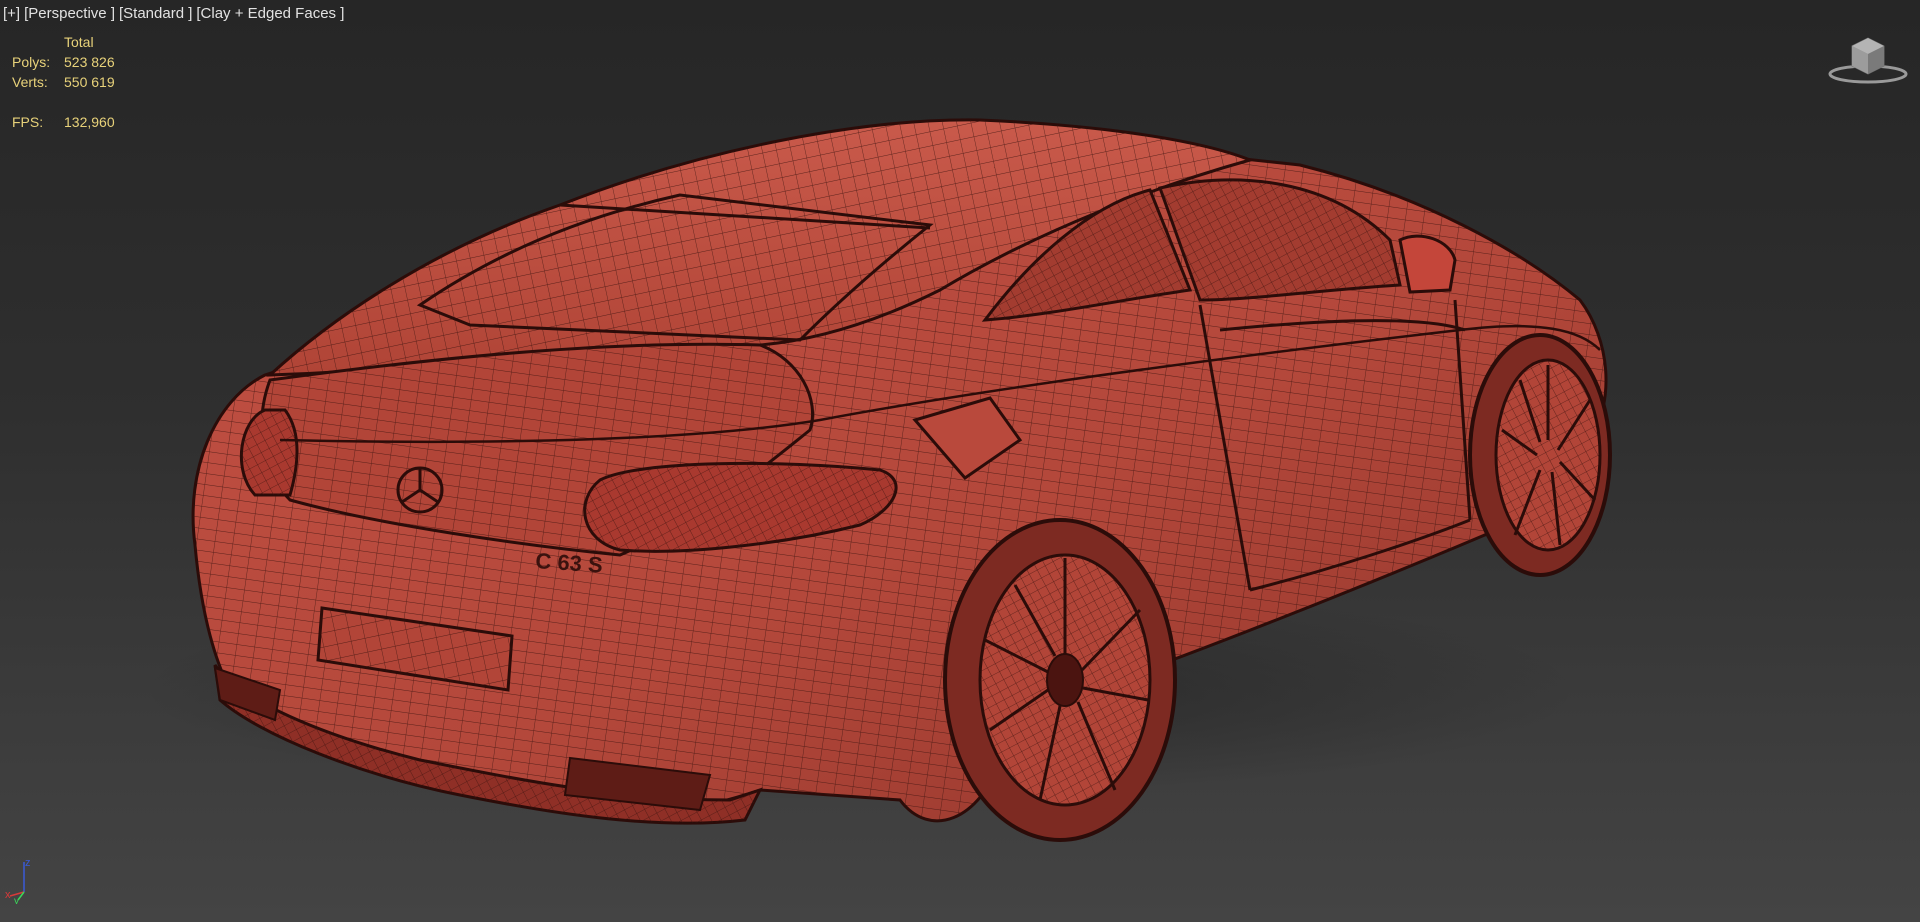 The image size is (1920, 922). What do you see at coordinates (28, 863) in the screenshot?
I see `axis-z-label: z` at bounding box center [28, 863].